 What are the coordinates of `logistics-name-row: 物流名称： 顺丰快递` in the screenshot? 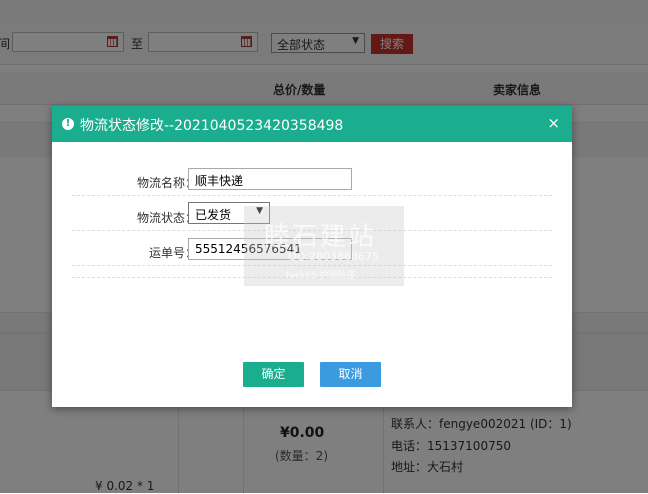 It's located at (312, 181).